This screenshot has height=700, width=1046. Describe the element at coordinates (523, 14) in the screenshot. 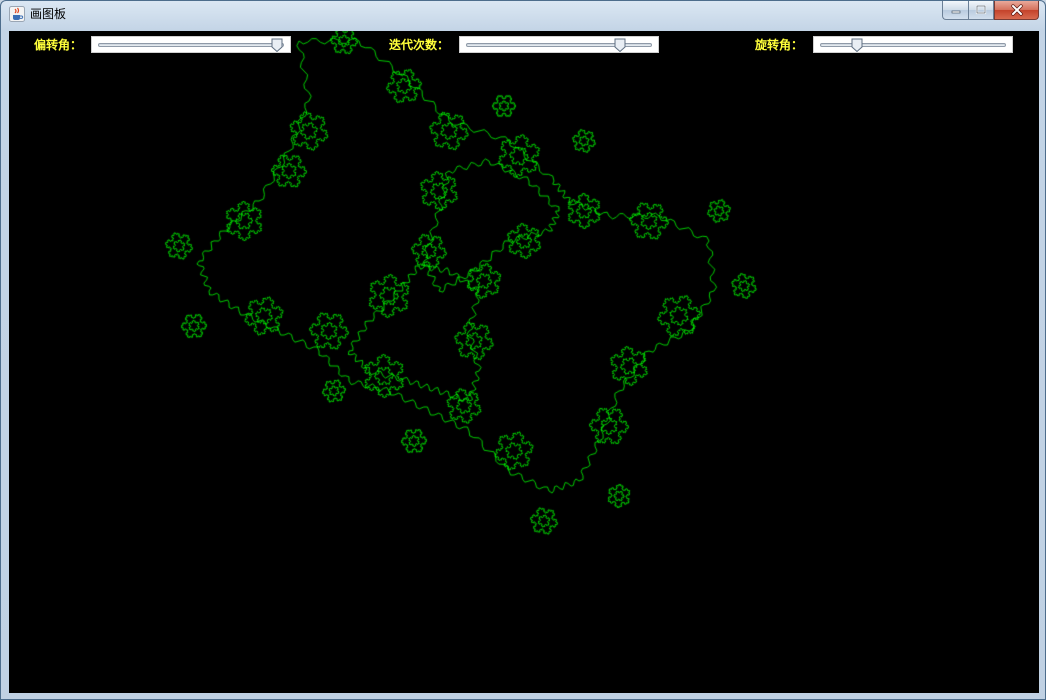

I see `title-bar: 画图板` at that location.